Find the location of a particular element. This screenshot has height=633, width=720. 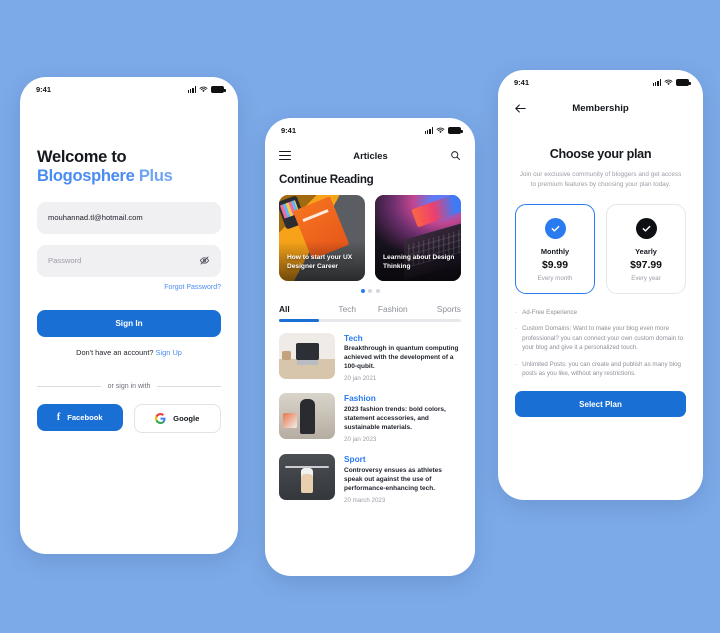

article-category: Sport is located at coordinates (355, 459).